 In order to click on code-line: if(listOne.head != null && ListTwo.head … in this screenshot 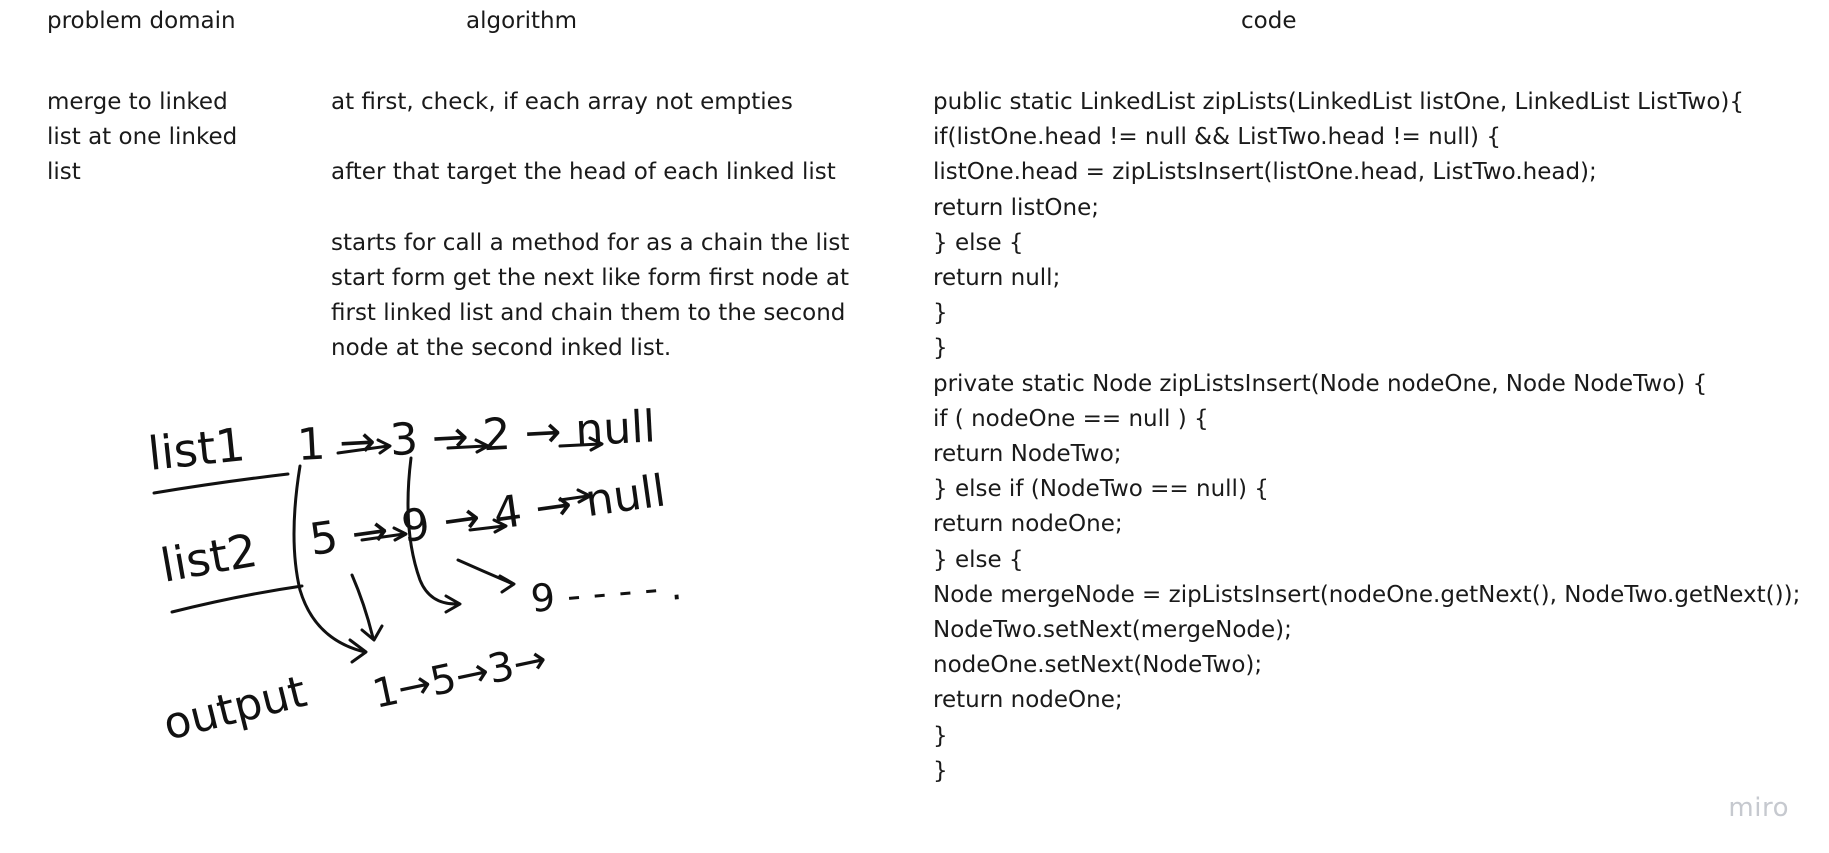, I will do `click(1217, 137)`.